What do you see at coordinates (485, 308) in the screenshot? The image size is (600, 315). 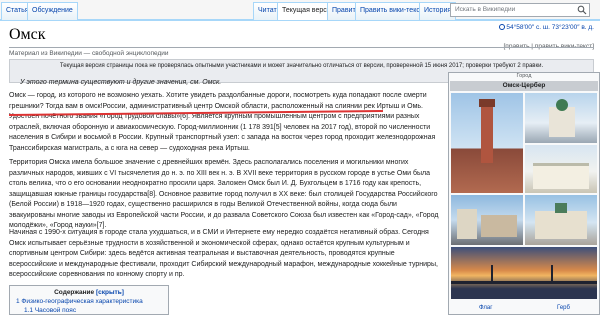 I see `flag-caption: Флаг` at bounding box center [485, 308].